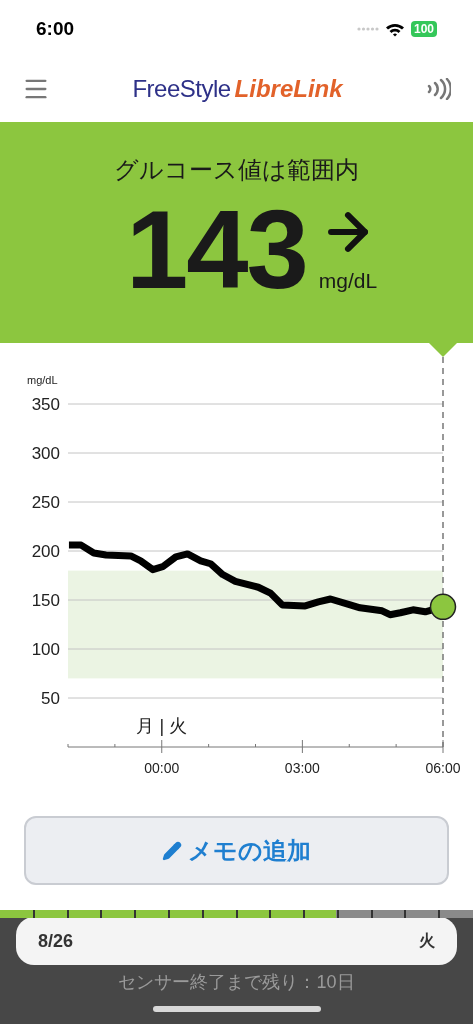 This screenshot has height=1024, width=473. I want to click on current-reading-dot, so click(443, 607).